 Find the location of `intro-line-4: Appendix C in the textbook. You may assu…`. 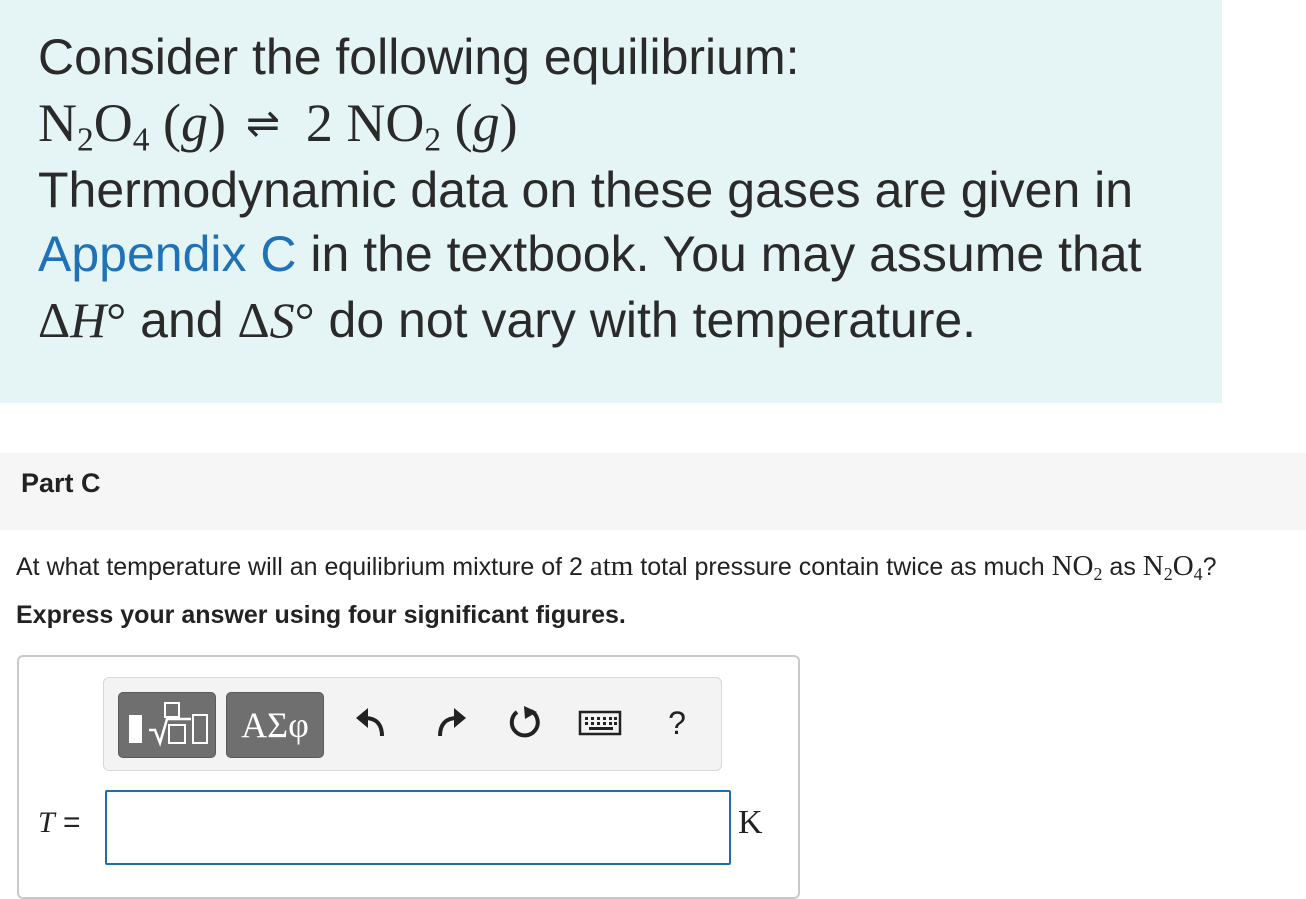

intro-line-4: Appendix C in the textbook. You may assu… is located at coordinates (589, 254).